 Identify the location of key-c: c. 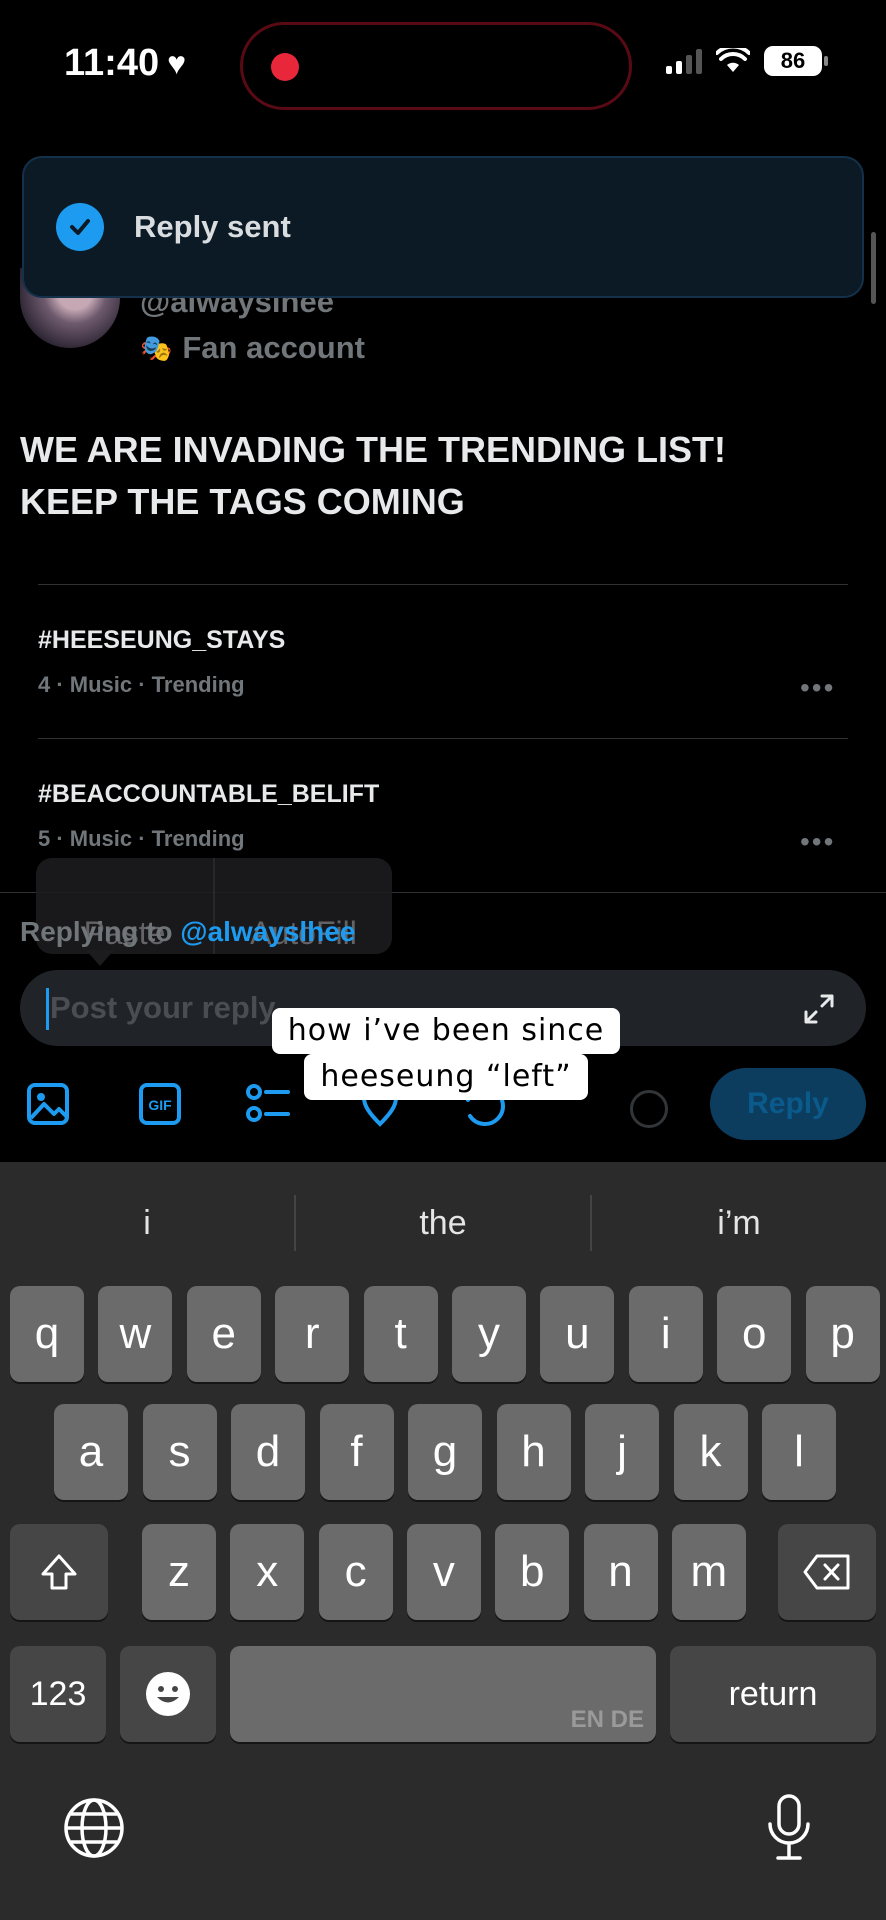
(355, 1572).